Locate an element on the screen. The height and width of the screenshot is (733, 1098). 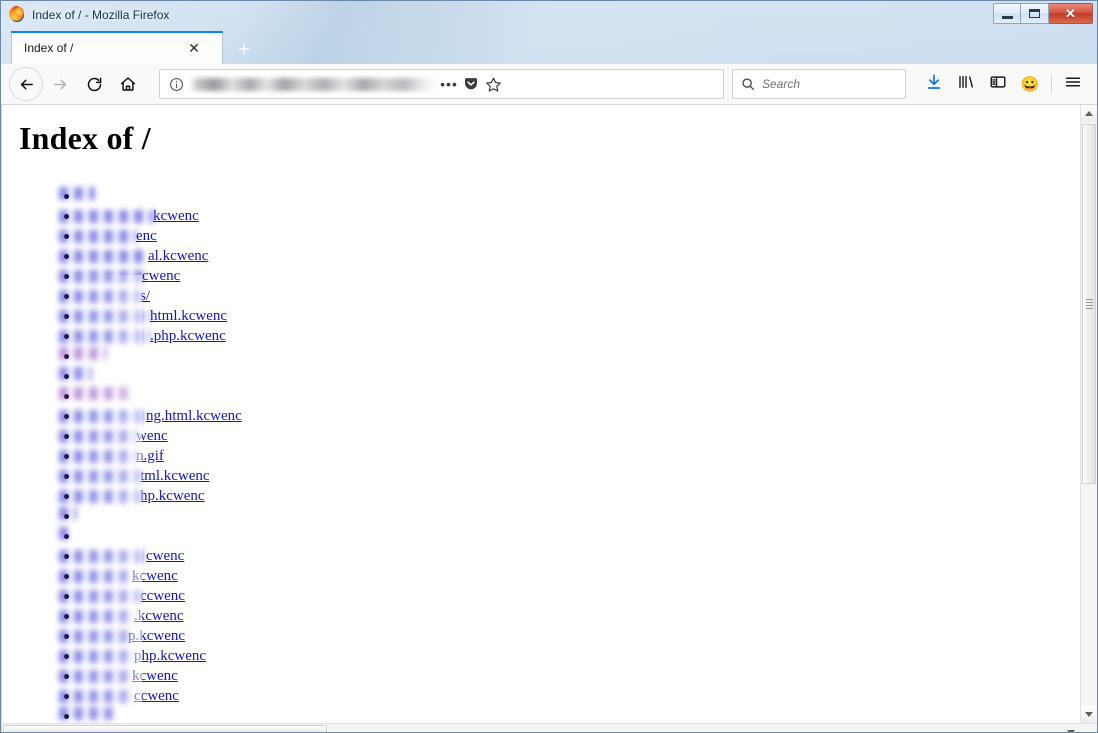
list-item: hp.kcwenc is located at coordinates (569, 496).